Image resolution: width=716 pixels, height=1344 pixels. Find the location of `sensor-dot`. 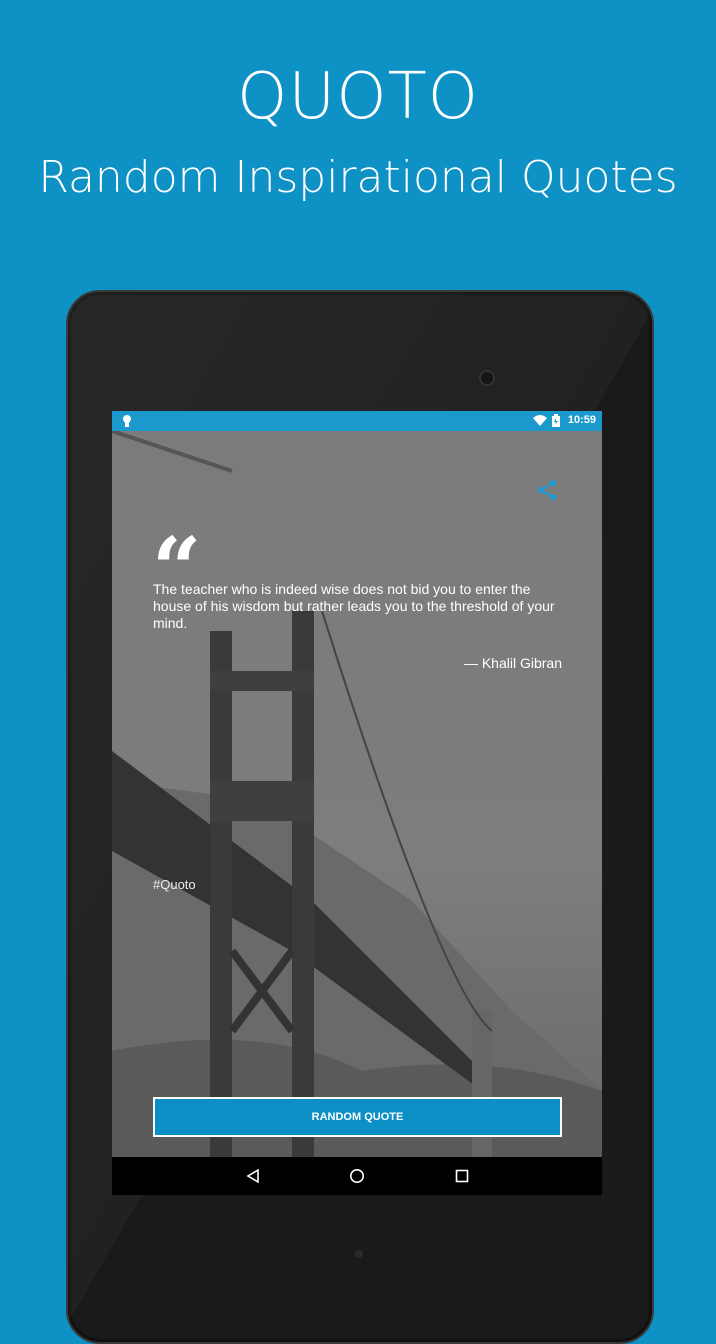

sensor-dot is located at coordinates (359, 1254).